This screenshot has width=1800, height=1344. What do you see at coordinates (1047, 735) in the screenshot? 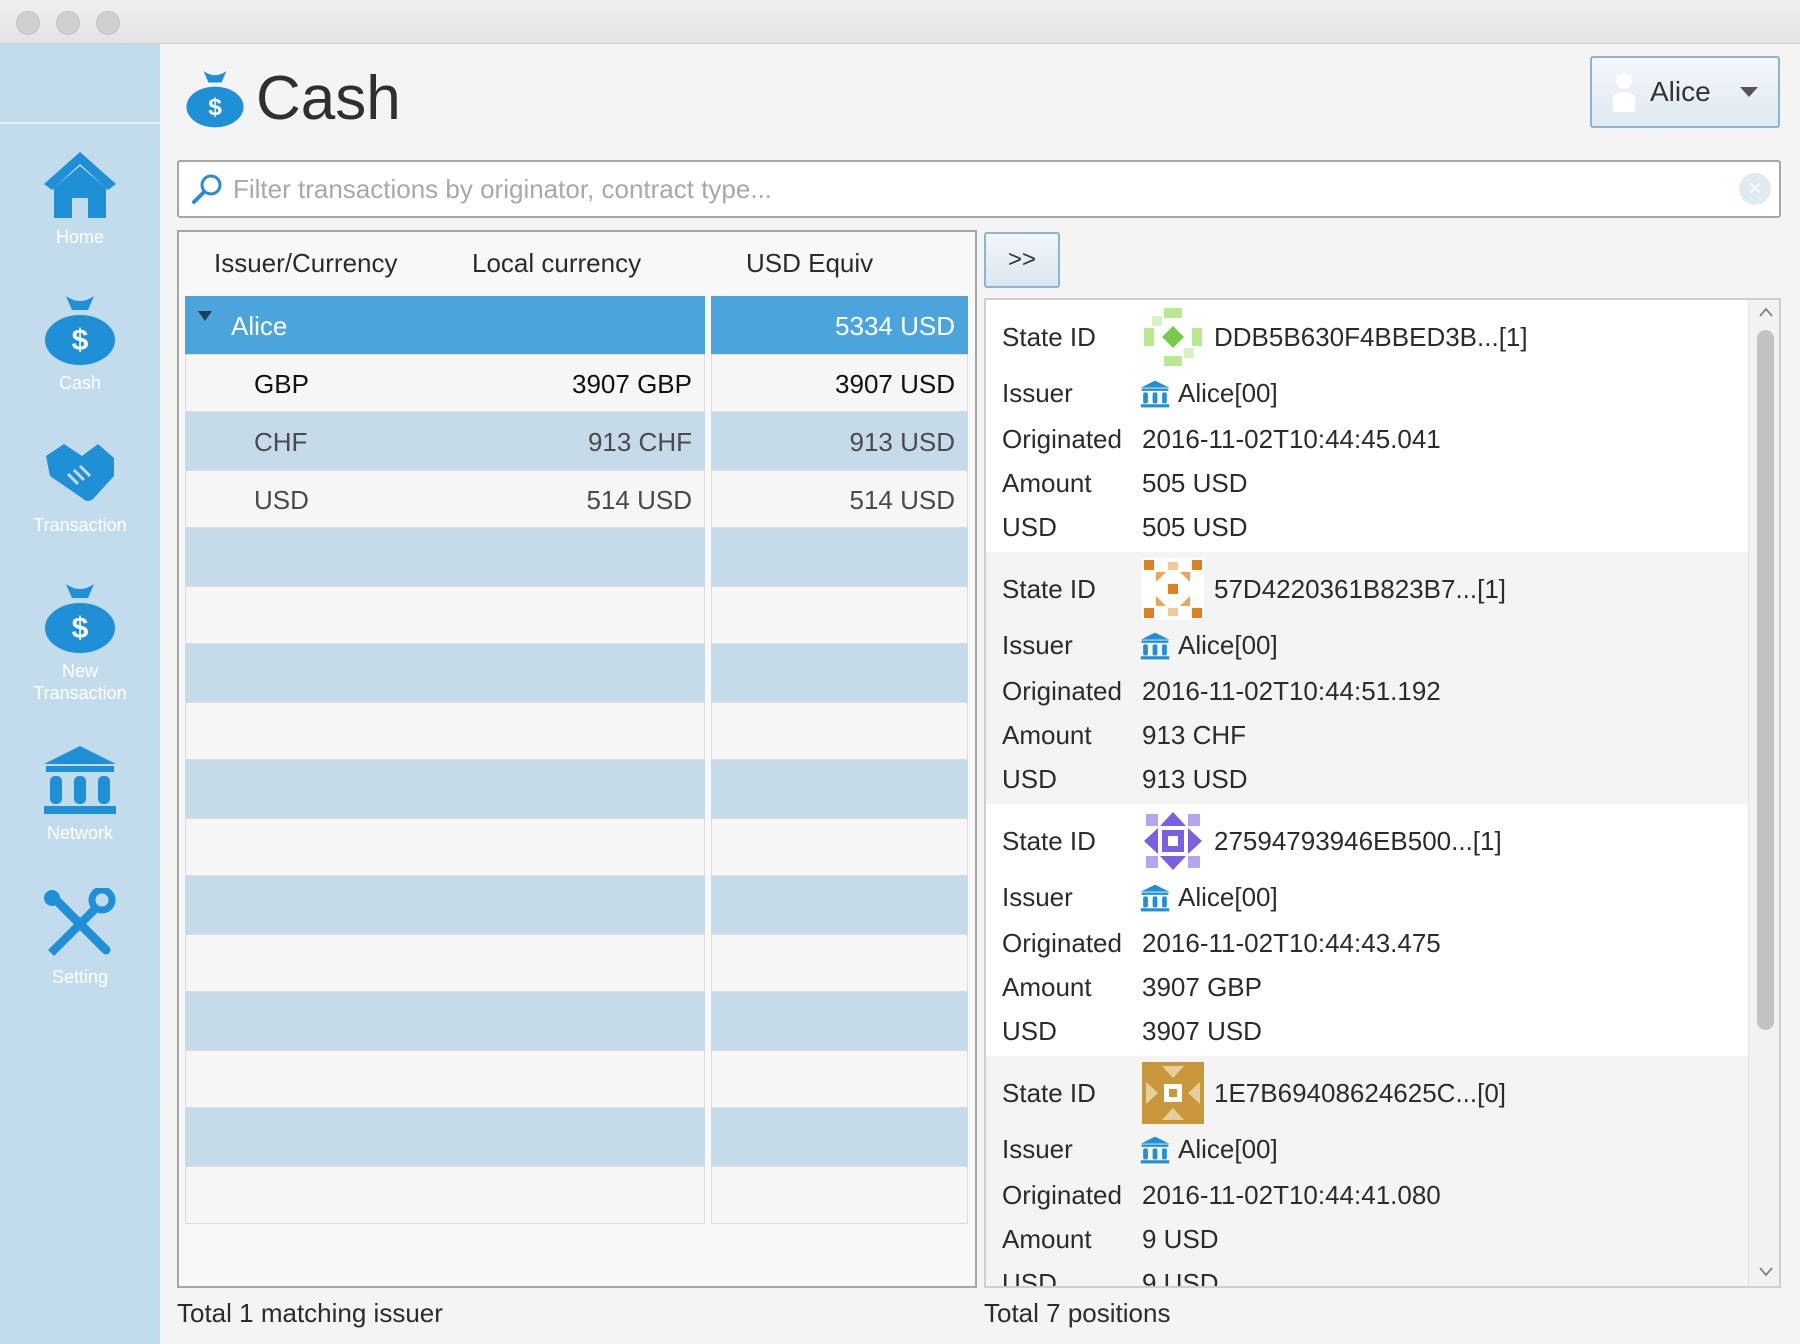
I see `amount-label: Amount` at bounding box center [1047, 735].